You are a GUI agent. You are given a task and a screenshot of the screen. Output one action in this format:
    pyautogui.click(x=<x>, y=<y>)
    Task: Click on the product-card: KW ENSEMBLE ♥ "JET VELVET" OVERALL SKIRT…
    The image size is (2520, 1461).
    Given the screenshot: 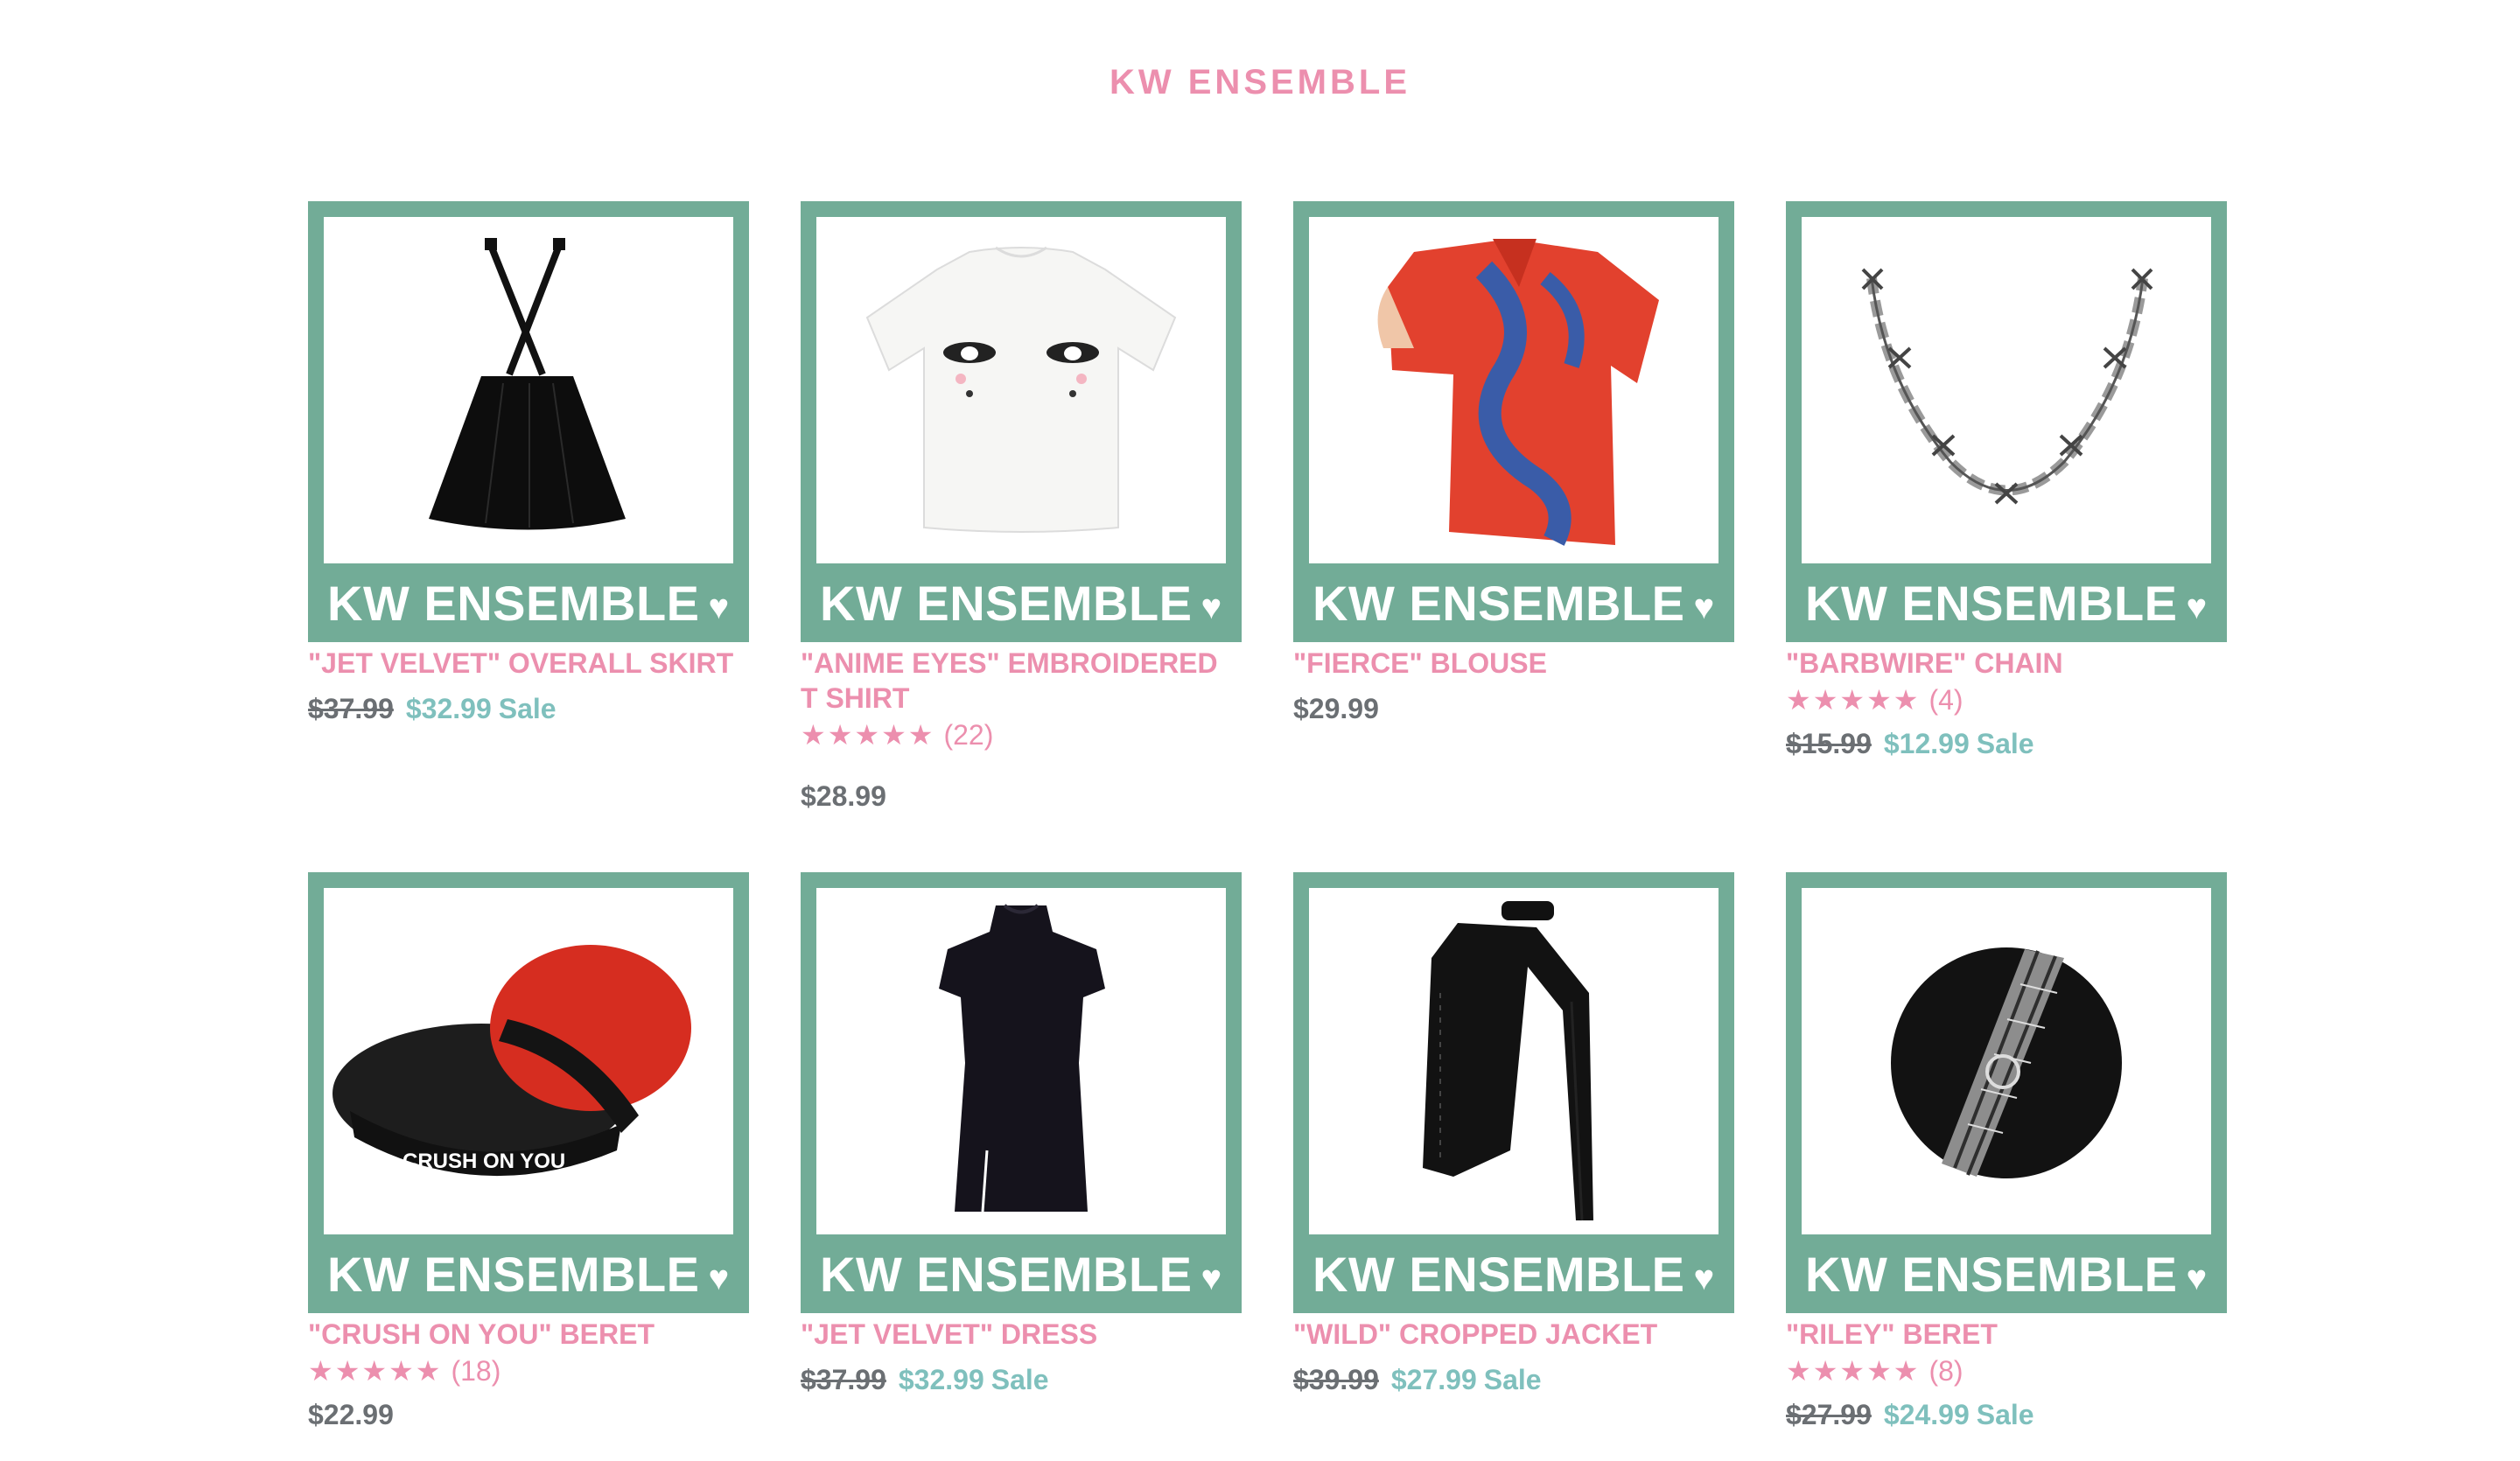 What is the action you would take?
    pyautogui.click(x=528, y=463)
    